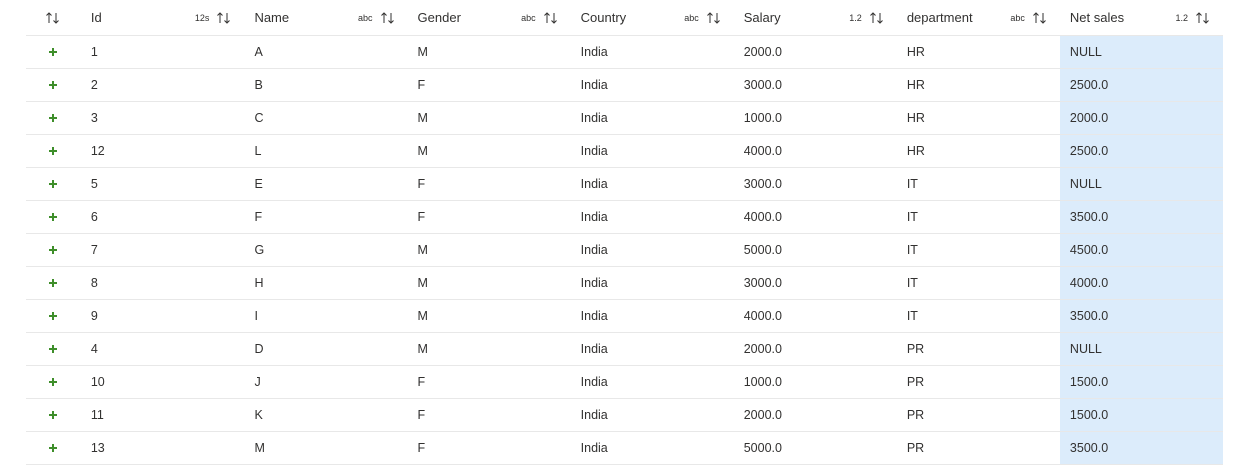 This screenshot has width=1247, height=470. Describe the element at coordinates (163, 349) in the screenshot. I see `cell-id: 4` at that location.